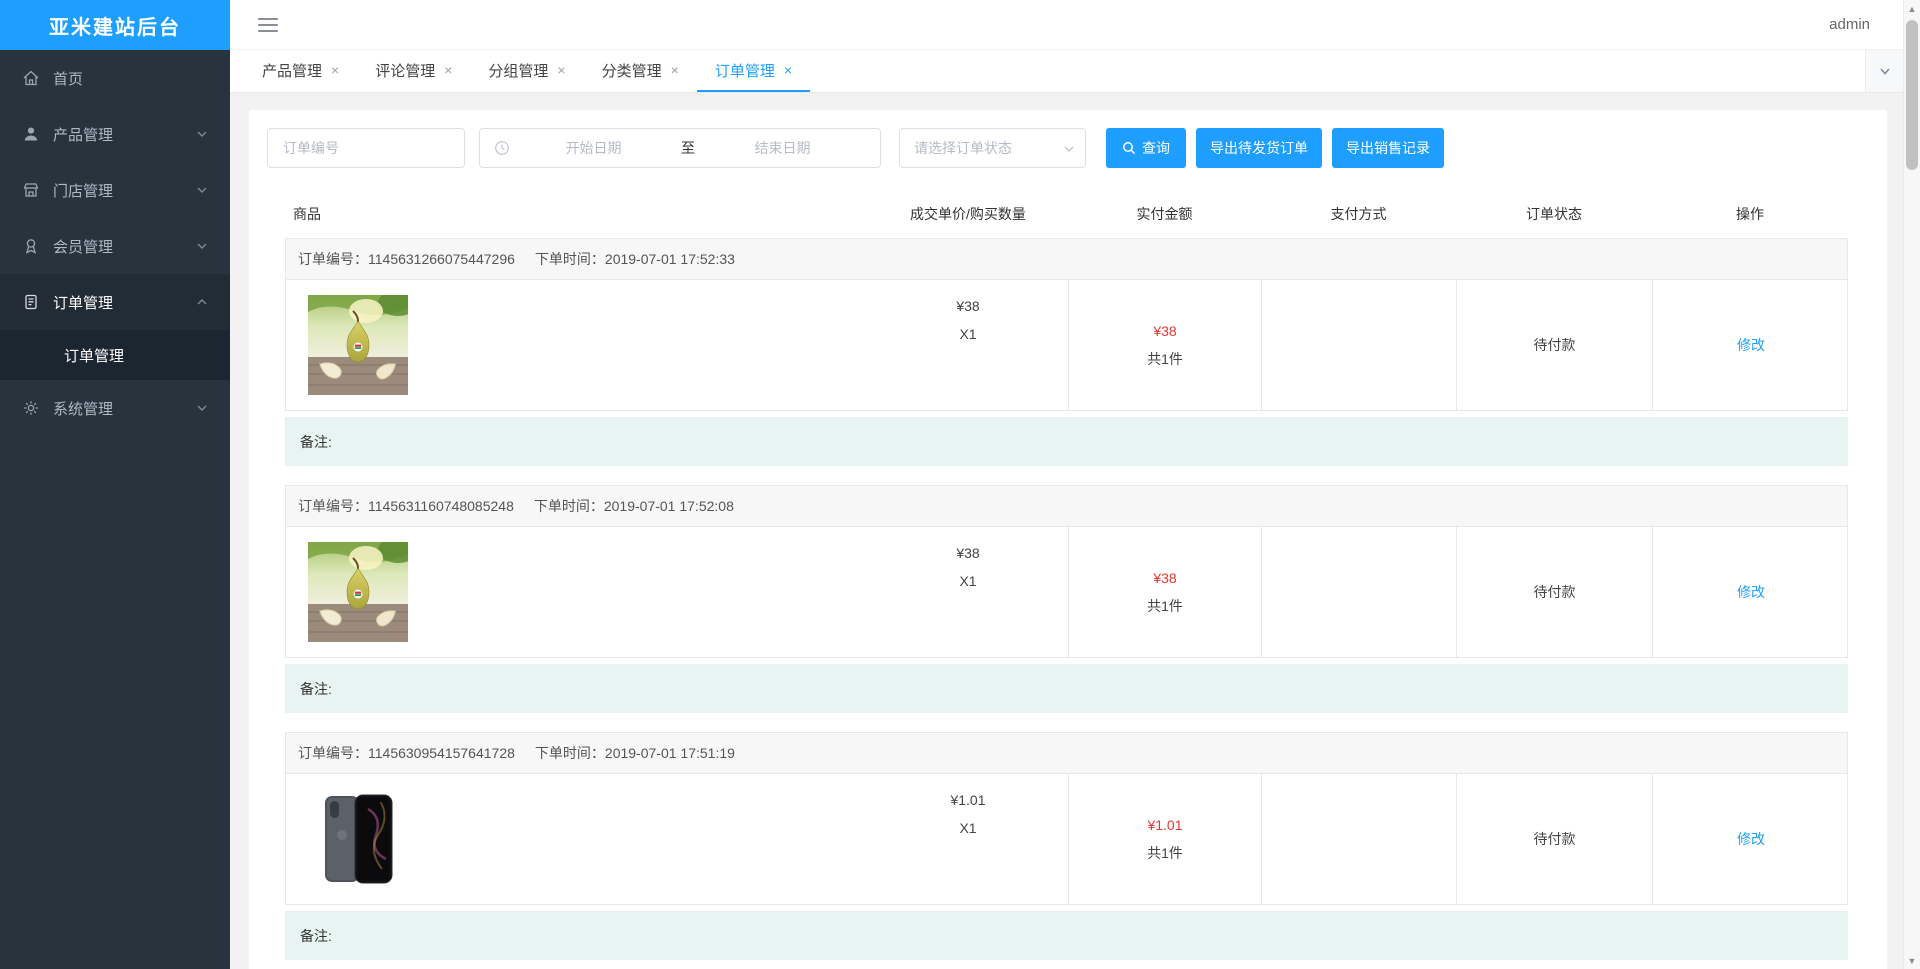  What do you see at coordinates (31, 246) in the screenshot?
I see `member-icon` at bounding box center [31, 246].